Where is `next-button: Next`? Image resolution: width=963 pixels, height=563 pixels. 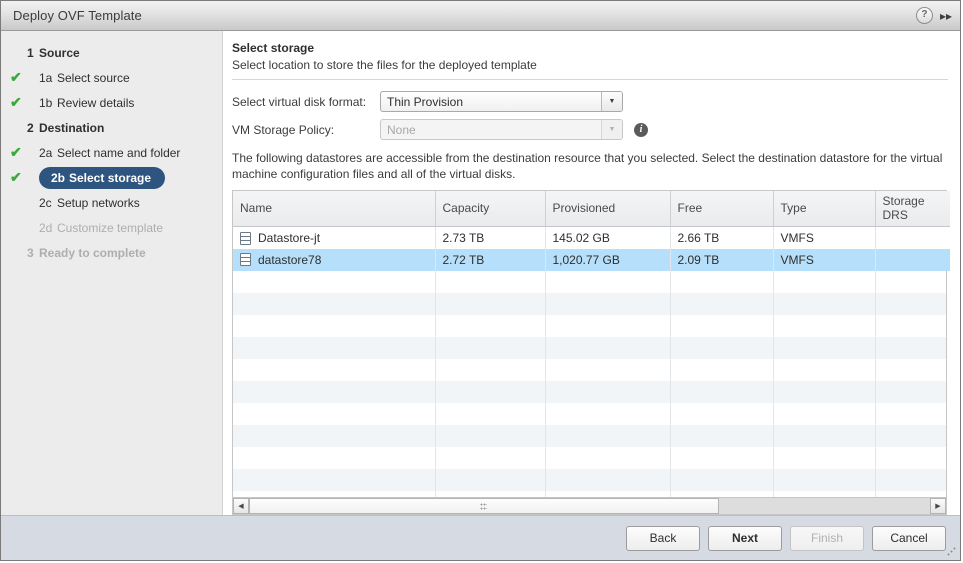 next-button: Next is located at coordinates (745, 538).